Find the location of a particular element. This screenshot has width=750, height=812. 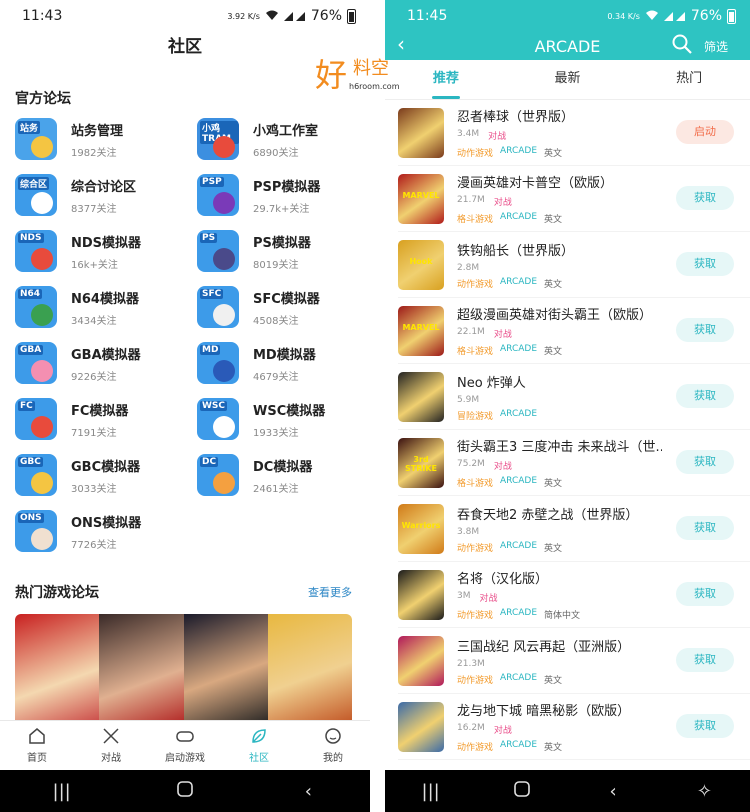

hot-game-banner is located at coordinates (183, 670).